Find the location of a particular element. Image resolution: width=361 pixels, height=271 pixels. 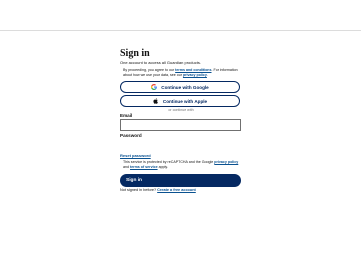

sign-in-button: Sign in is located at coordinates (180, 181).